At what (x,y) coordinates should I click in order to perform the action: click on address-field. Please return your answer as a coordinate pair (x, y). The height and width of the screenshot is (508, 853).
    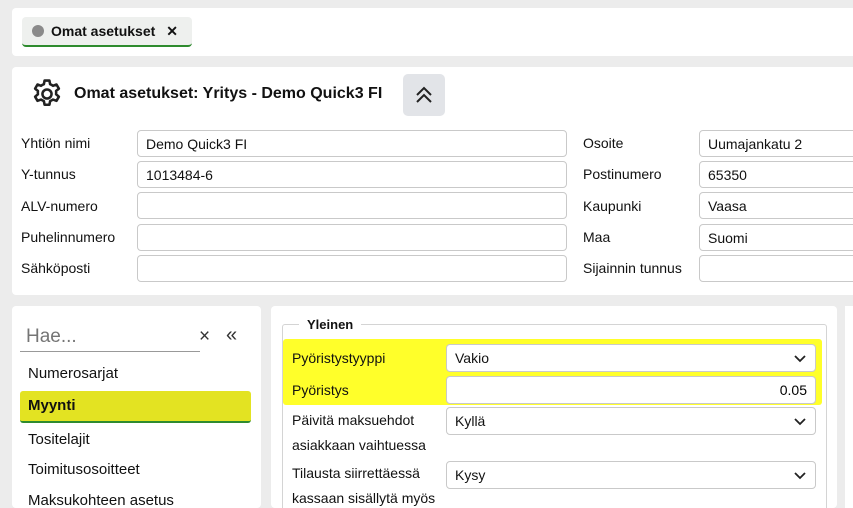
    Looking at the image, I should click on (776, 143).